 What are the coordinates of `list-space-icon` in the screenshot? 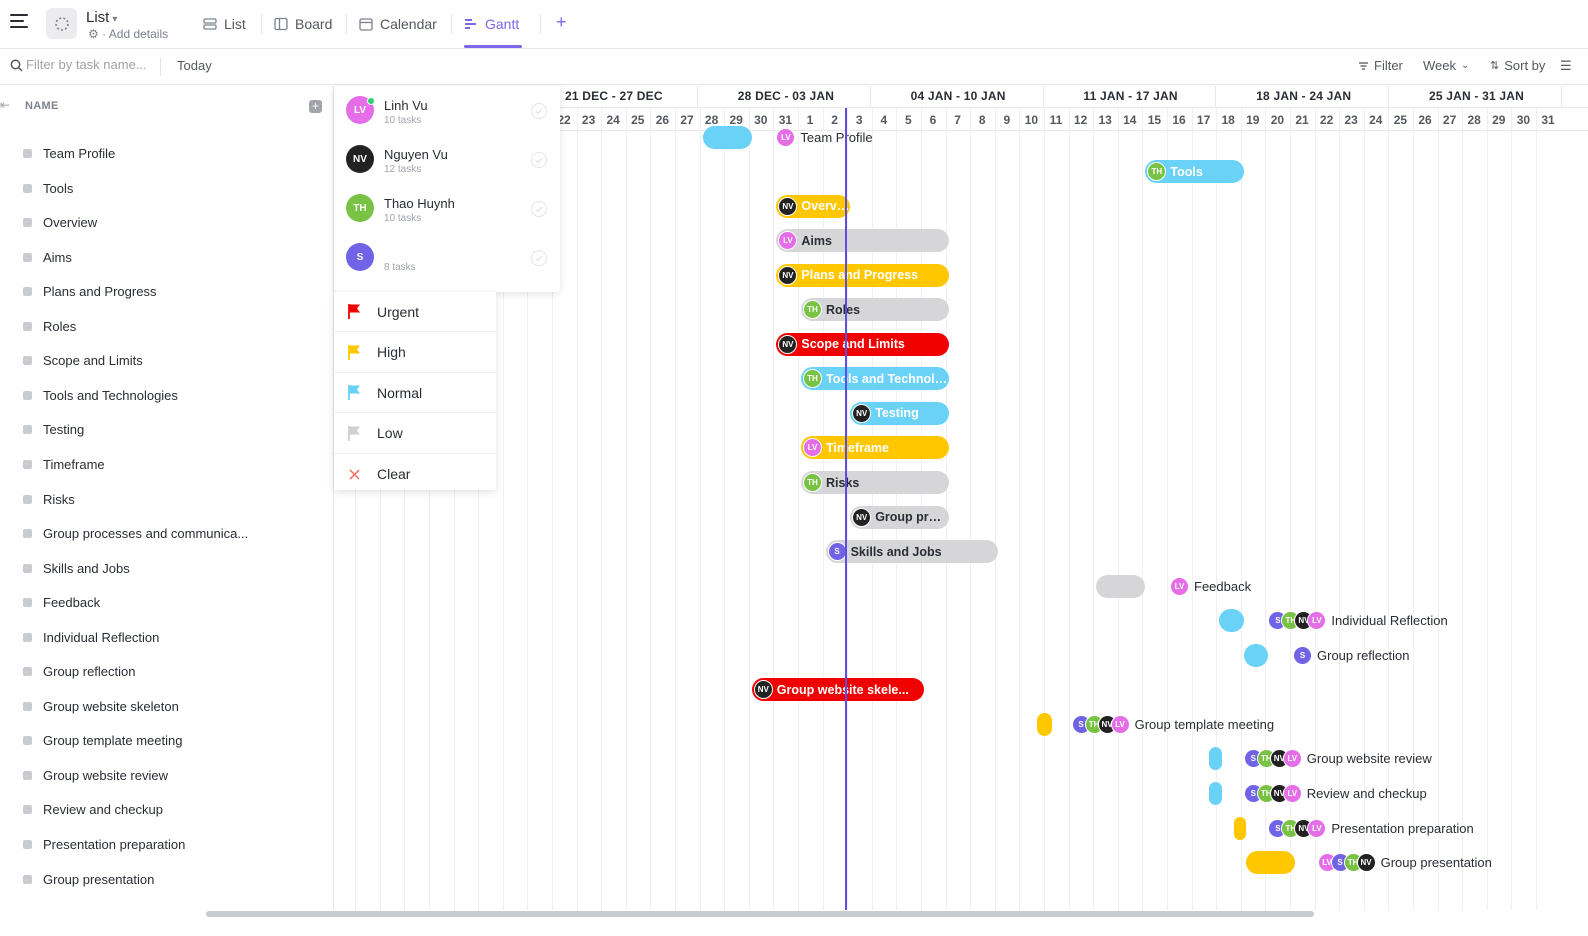 It's located at (61, 23).